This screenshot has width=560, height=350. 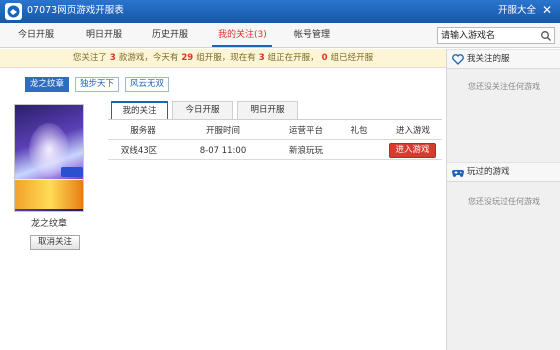 What do you see at coordinates (47, 84) in the screenshot?
I see `filter-game-1: 龙之纹章` at bounding box center [47, 84].